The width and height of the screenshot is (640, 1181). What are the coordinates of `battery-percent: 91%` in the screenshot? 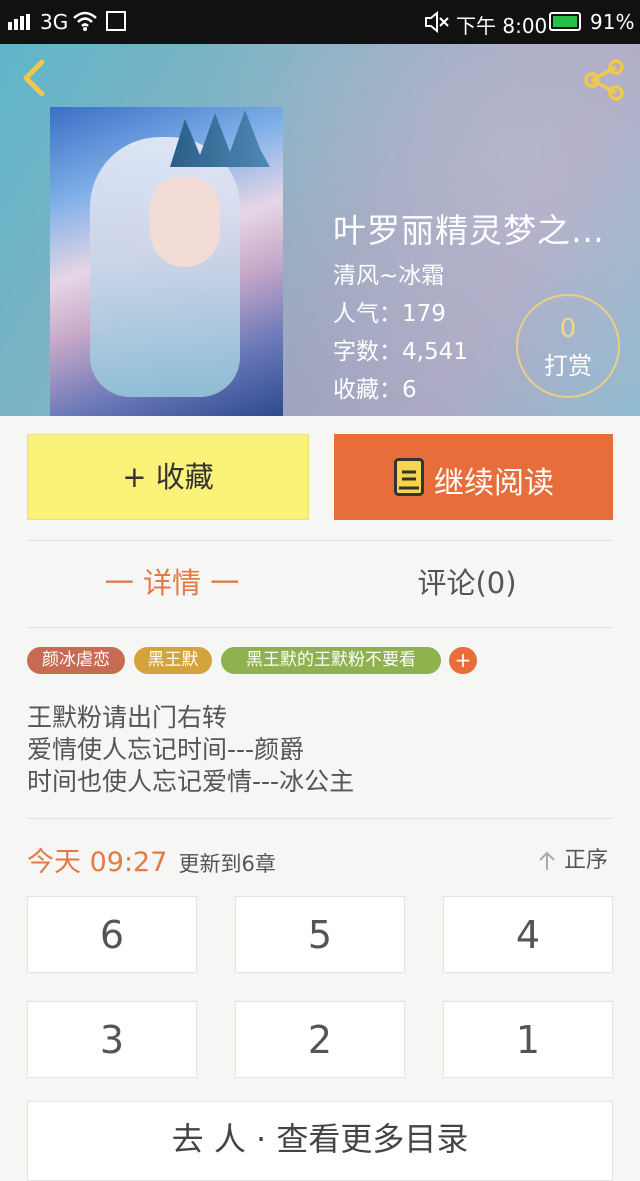 It's located at (612, 22).